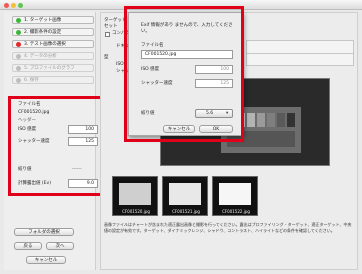 The image size is (362, 274). I want to click on step-item: 5. プロファイルのグラフ, so click(53, 68).